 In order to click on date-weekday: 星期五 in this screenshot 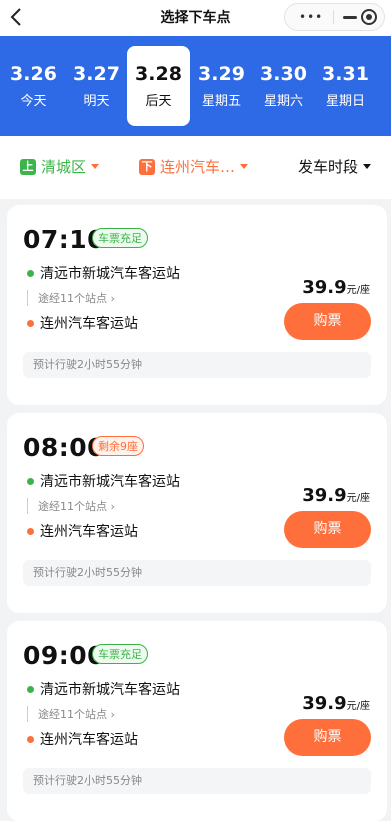, I will do `click(221, 101)`.